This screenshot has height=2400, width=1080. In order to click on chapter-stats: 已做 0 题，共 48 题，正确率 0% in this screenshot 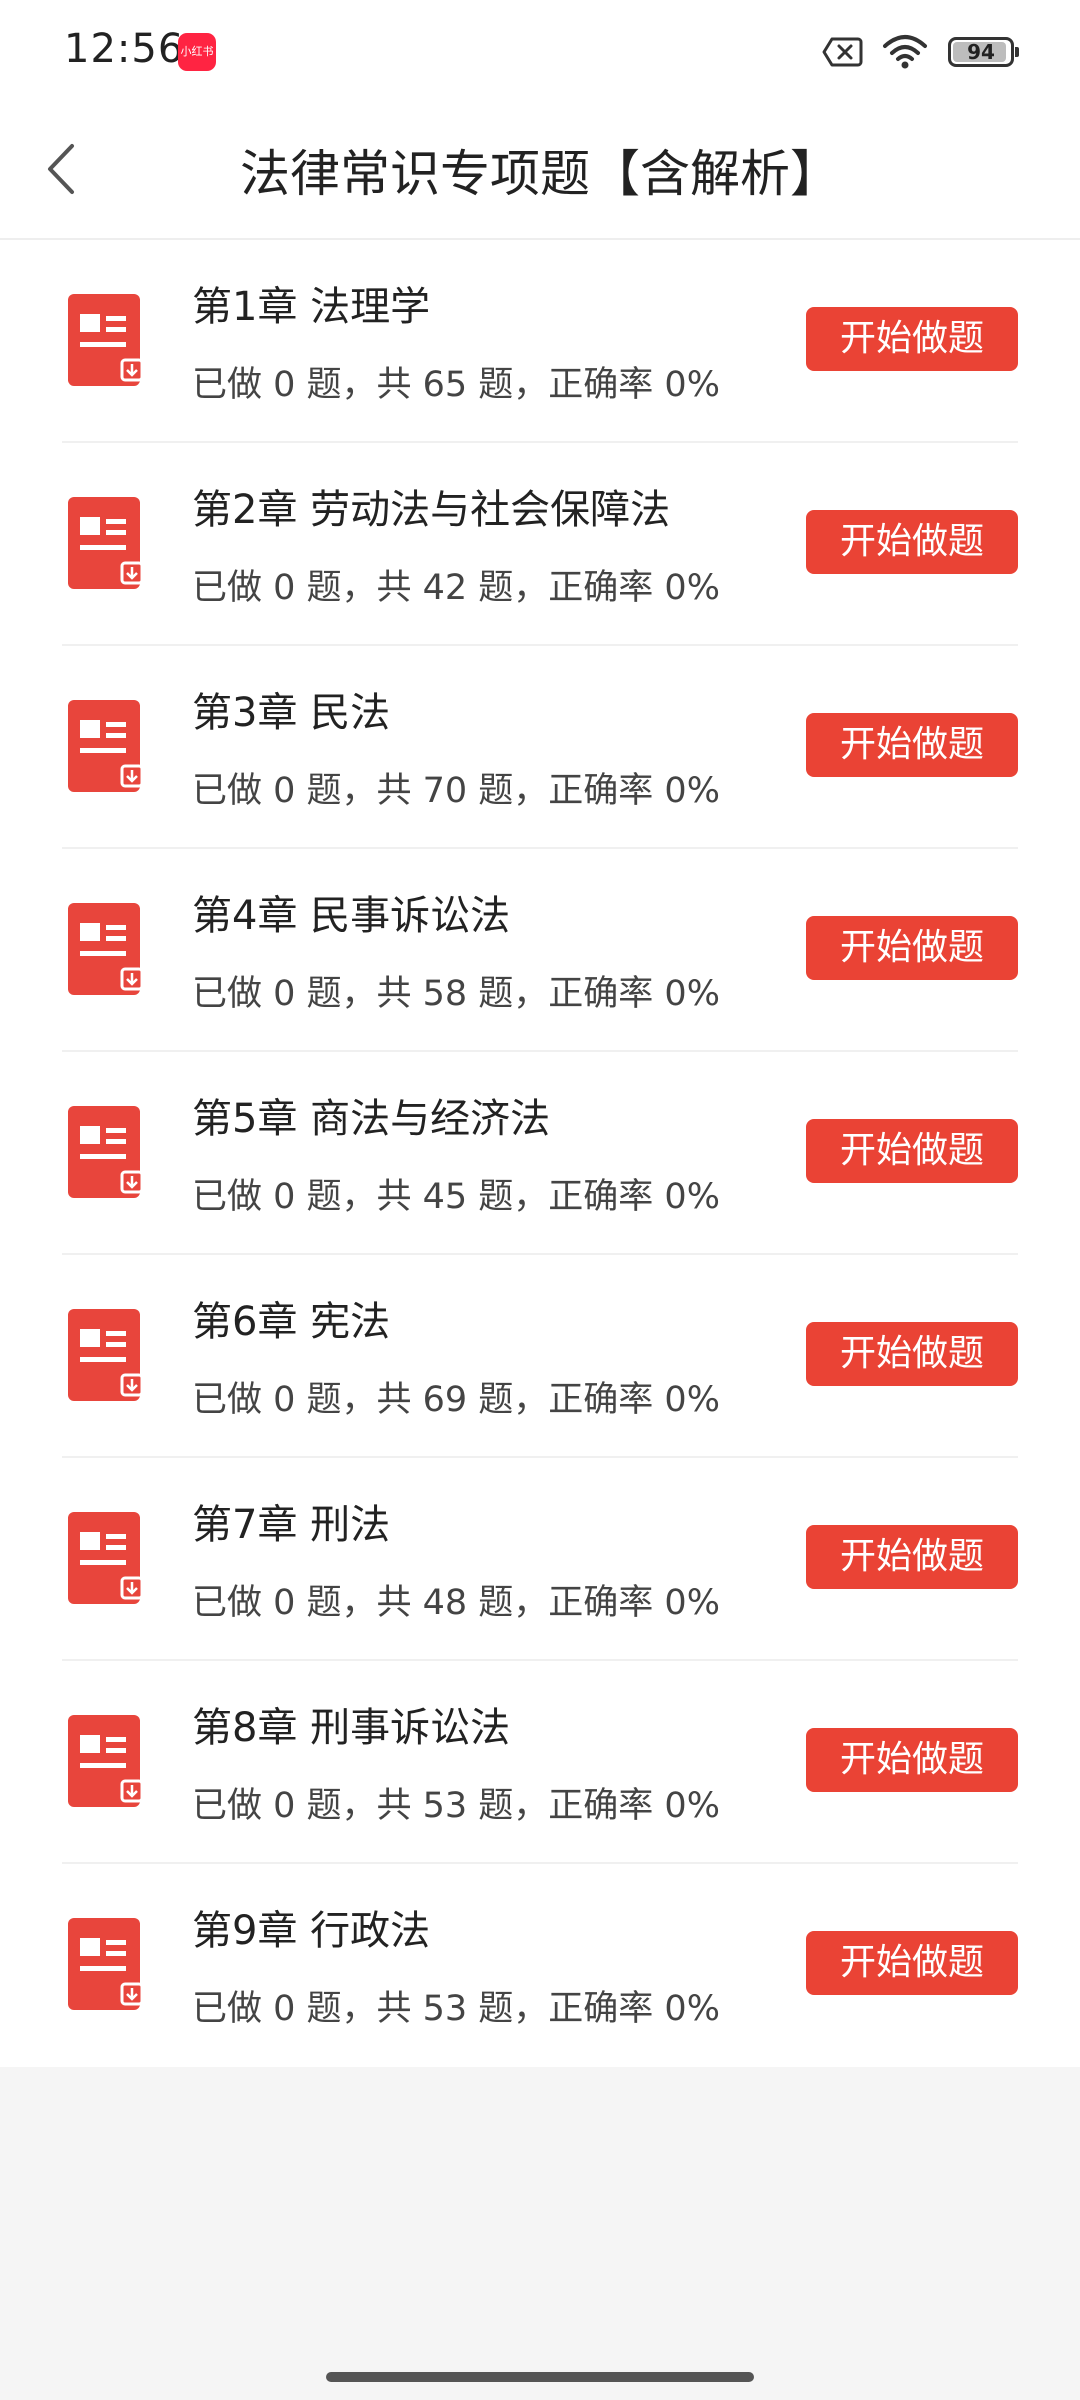, I will do `click(456, 1603)`.